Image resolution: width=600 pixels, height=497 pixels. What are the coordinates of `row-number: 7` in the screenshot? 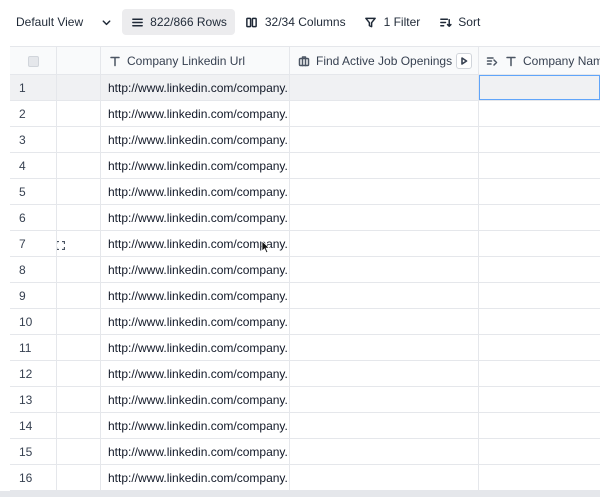 It's located at (33, 243).